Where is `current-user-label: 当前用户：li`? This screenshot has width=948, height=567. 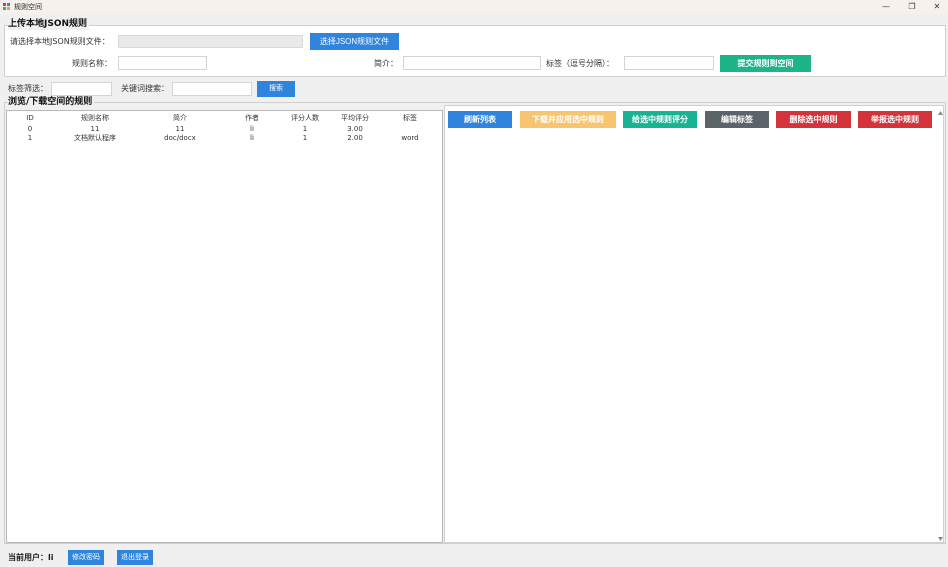 current-user-label: 当前用户：li is located at coordinates (31, 557).